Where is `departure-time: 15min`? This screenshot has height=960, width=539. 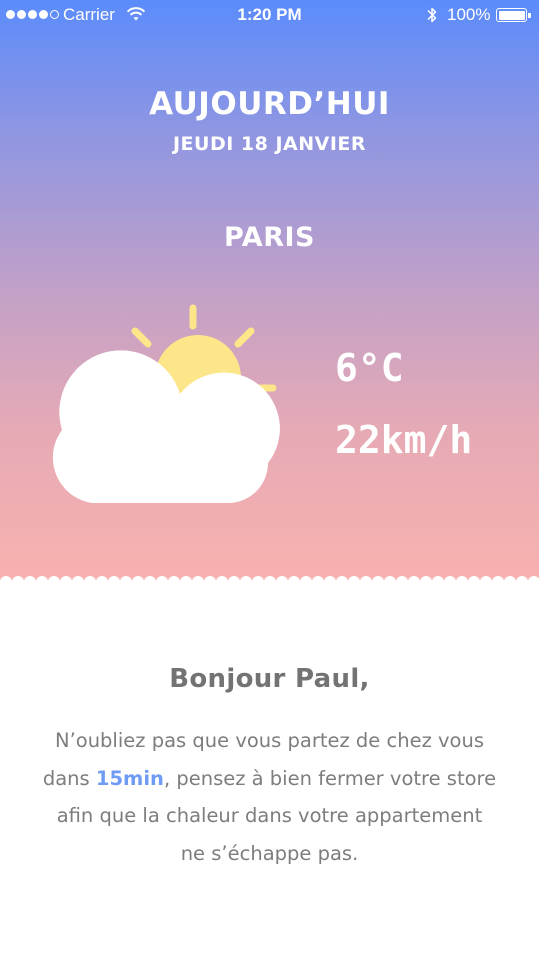
departure-time: 15min is located at coordinates (129, 778).